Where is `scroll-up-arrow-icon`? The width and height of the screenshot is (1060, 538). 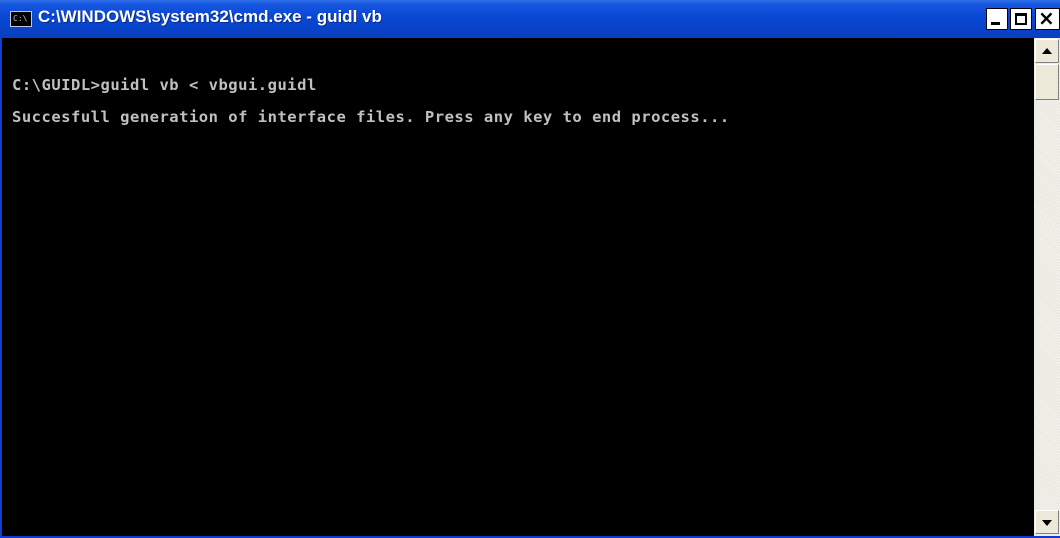
scroll-up-arrow-icon is located at coordinates (1047, 51).